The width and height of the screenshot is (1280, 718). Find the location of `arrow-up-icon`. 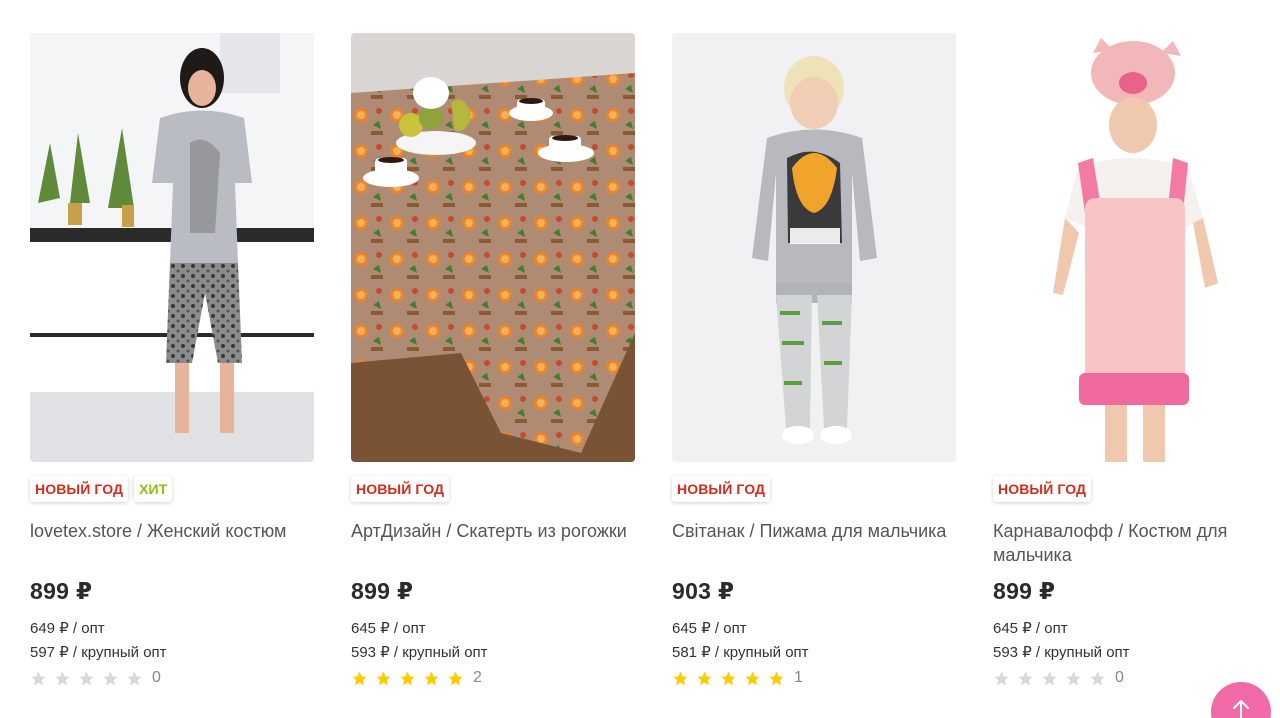

arrow-up-icon is located at coordinates (1241, 709).